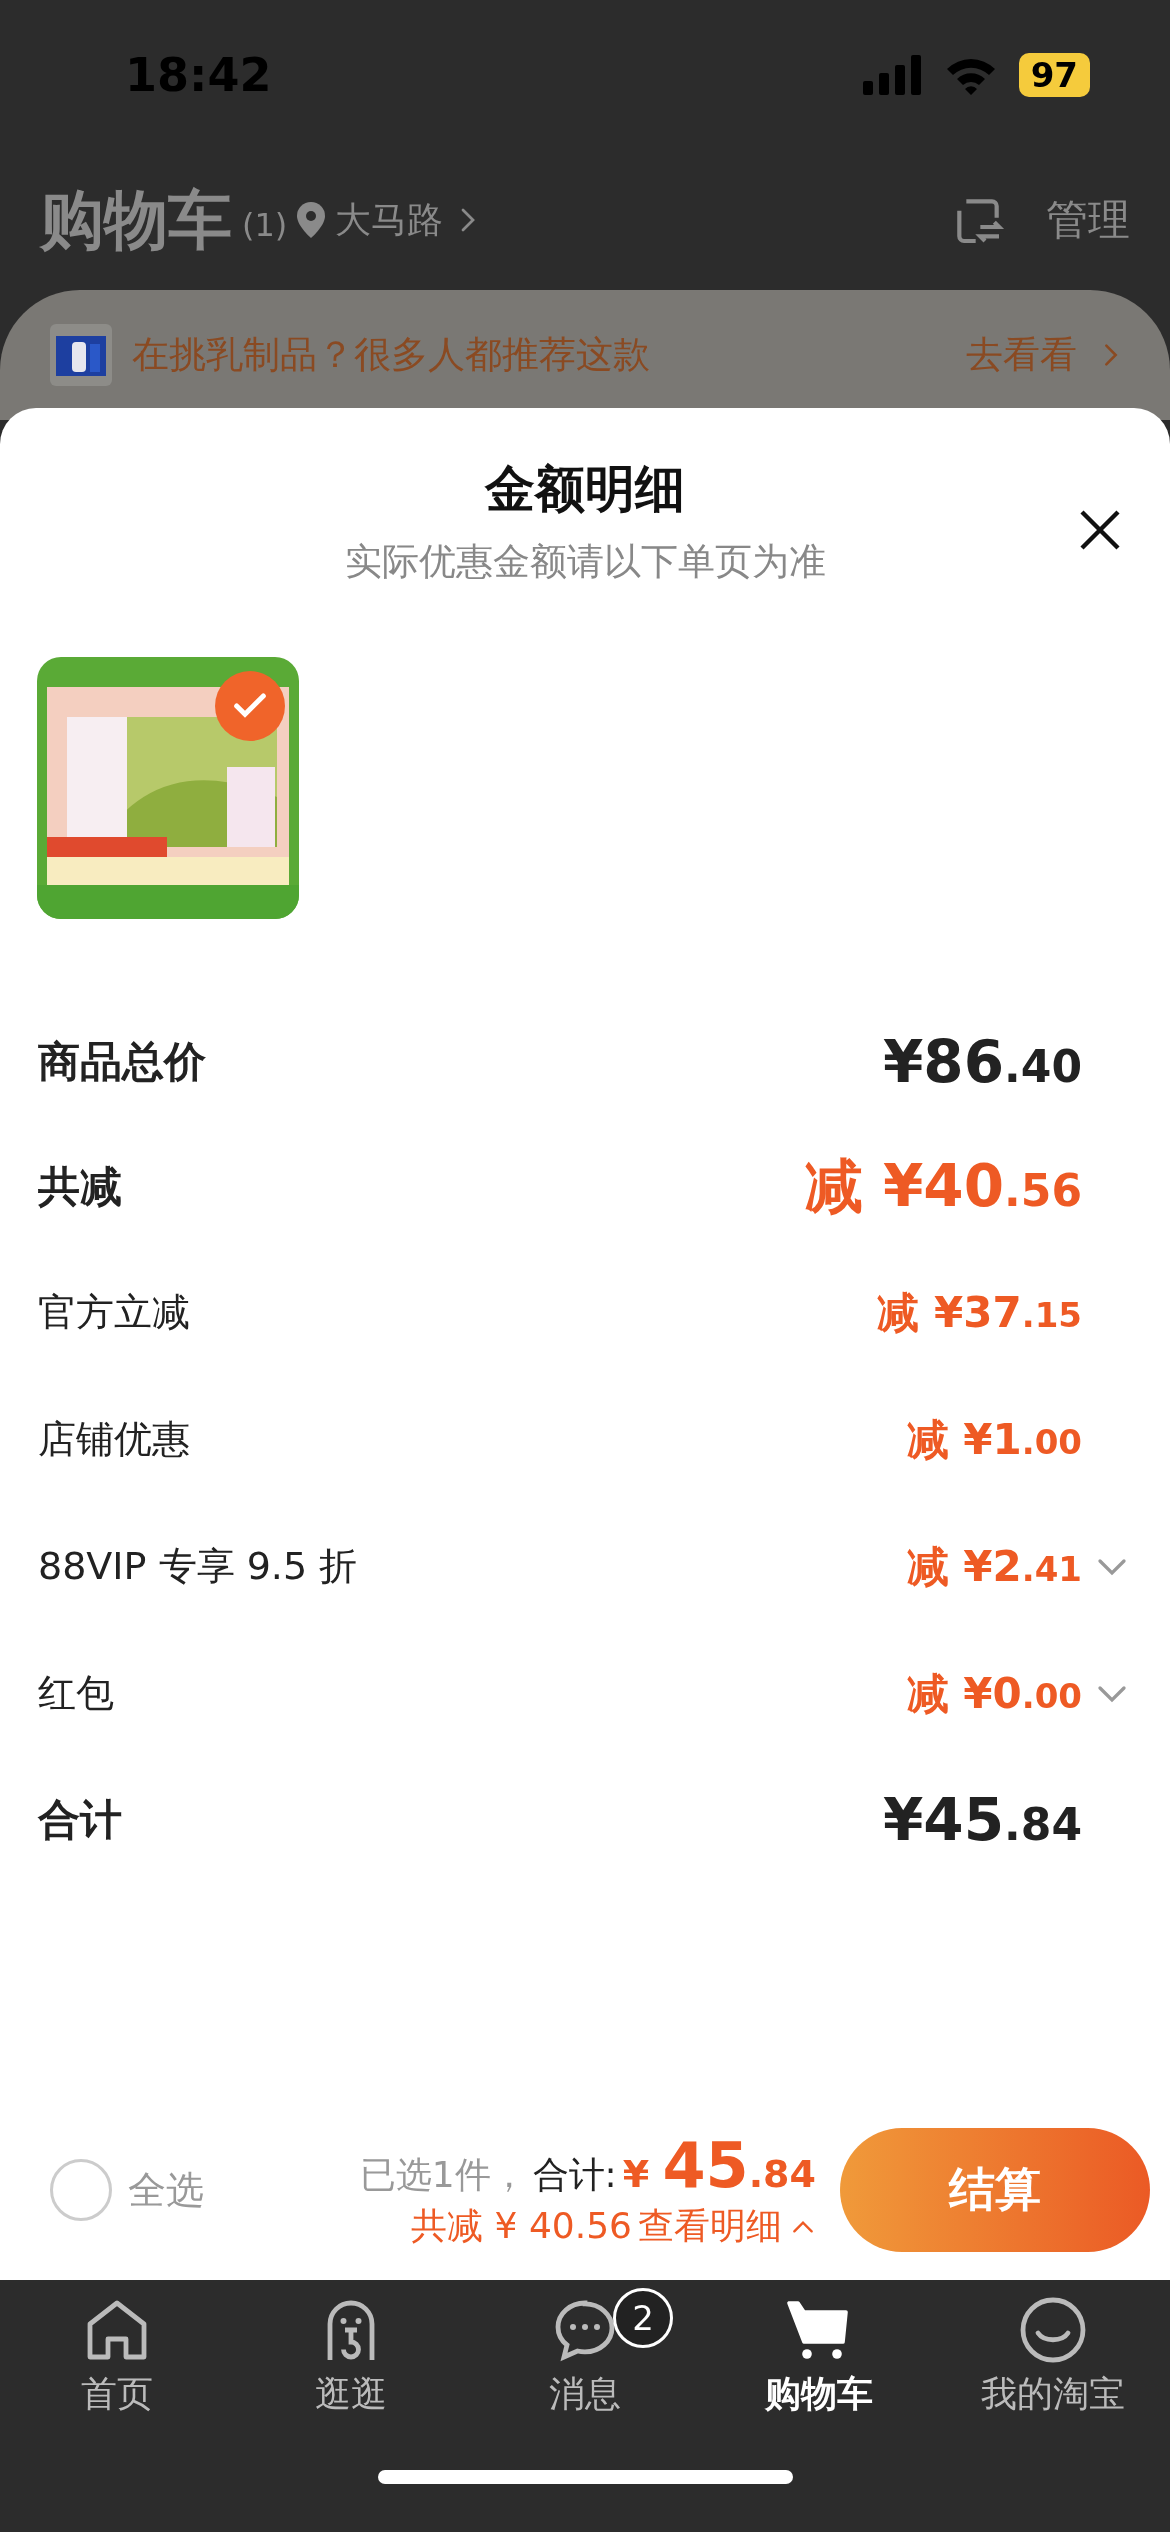 Image resolution: width=1170 pixels, height=2532 pixels. Describe the element at coordinates (389, 220) in the screenshot. I see `location-link: 大马路` at that location.